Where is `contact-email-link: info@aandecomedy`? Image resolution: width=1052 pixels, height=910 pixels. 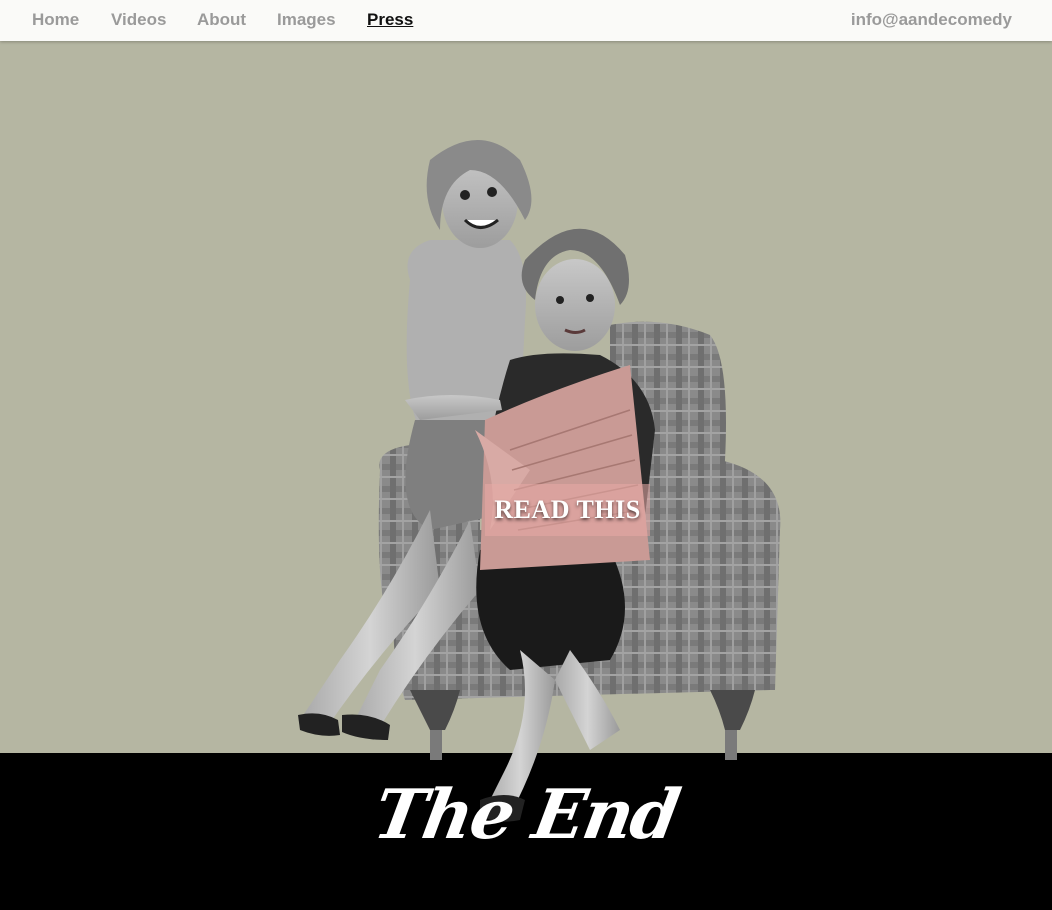
contact-email-link: info@aandecomedy is located at coordinates (931, 20).